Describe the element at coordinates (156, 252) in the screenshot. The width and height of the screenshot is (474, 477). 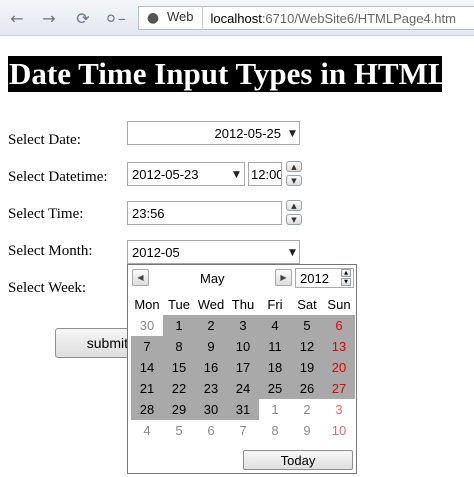
I see `month-value: 2012-05` at that location.